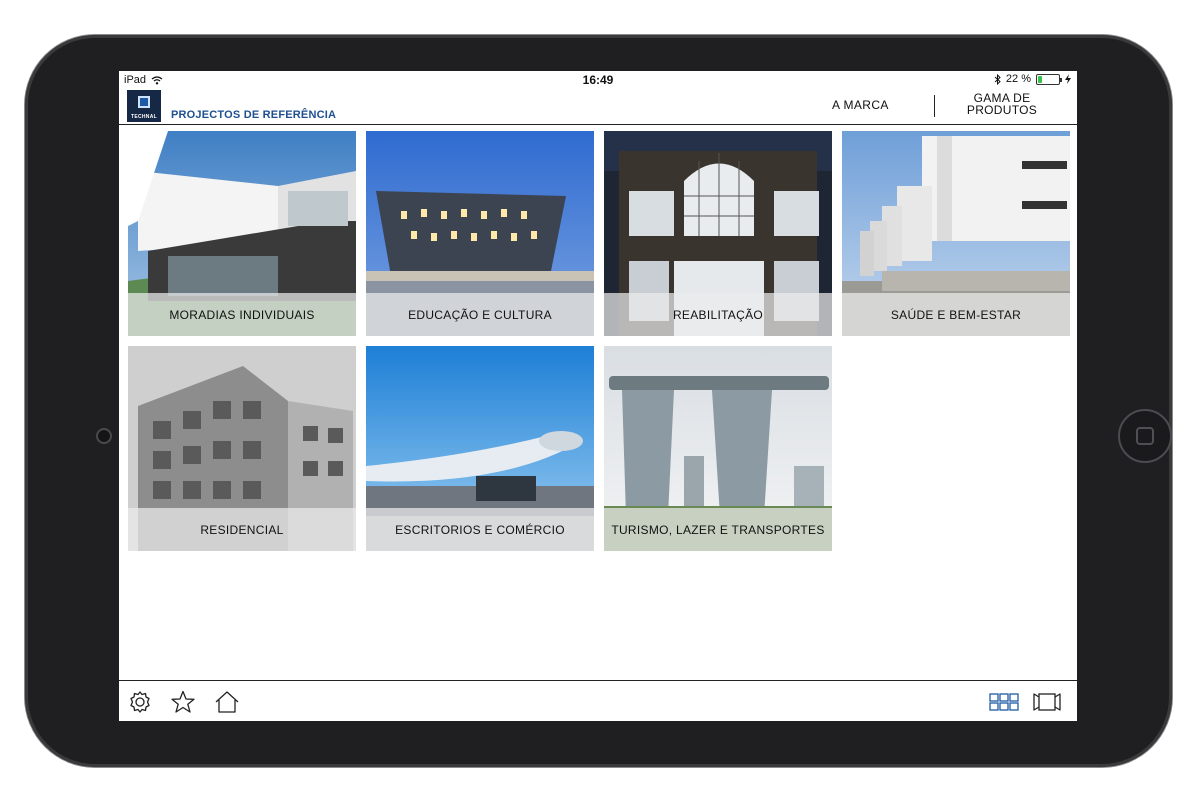 Image resolution: width=1195 pixels, height=800 pixels. Describe the element at coordinates (956, 233) in the screenshot. I see `tile-saude-e-bem-estar: SAÚDE E BEM-ESTAR` at that location.